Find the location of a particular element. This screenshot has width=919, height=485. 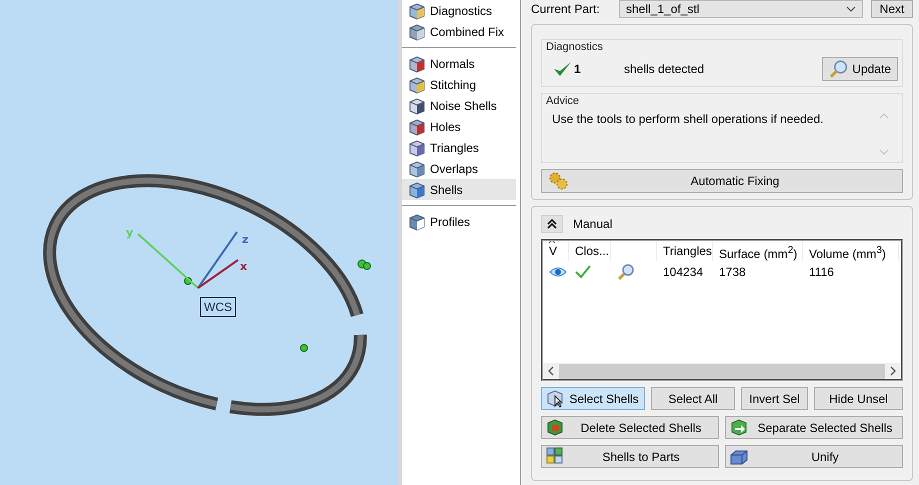

chevrons-up-icon is located at coordinates (552, 224).